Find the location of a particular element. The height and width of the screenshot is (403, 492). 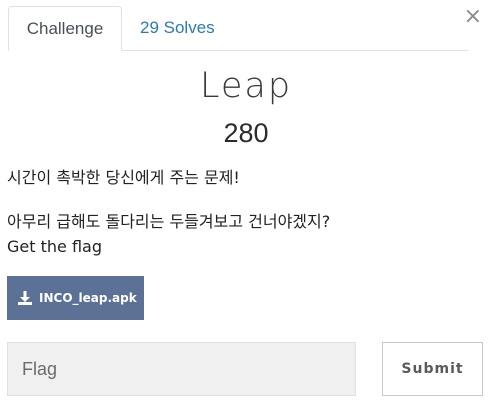

file-name: INCO_leap.apk is located at coordinates (88, 298).